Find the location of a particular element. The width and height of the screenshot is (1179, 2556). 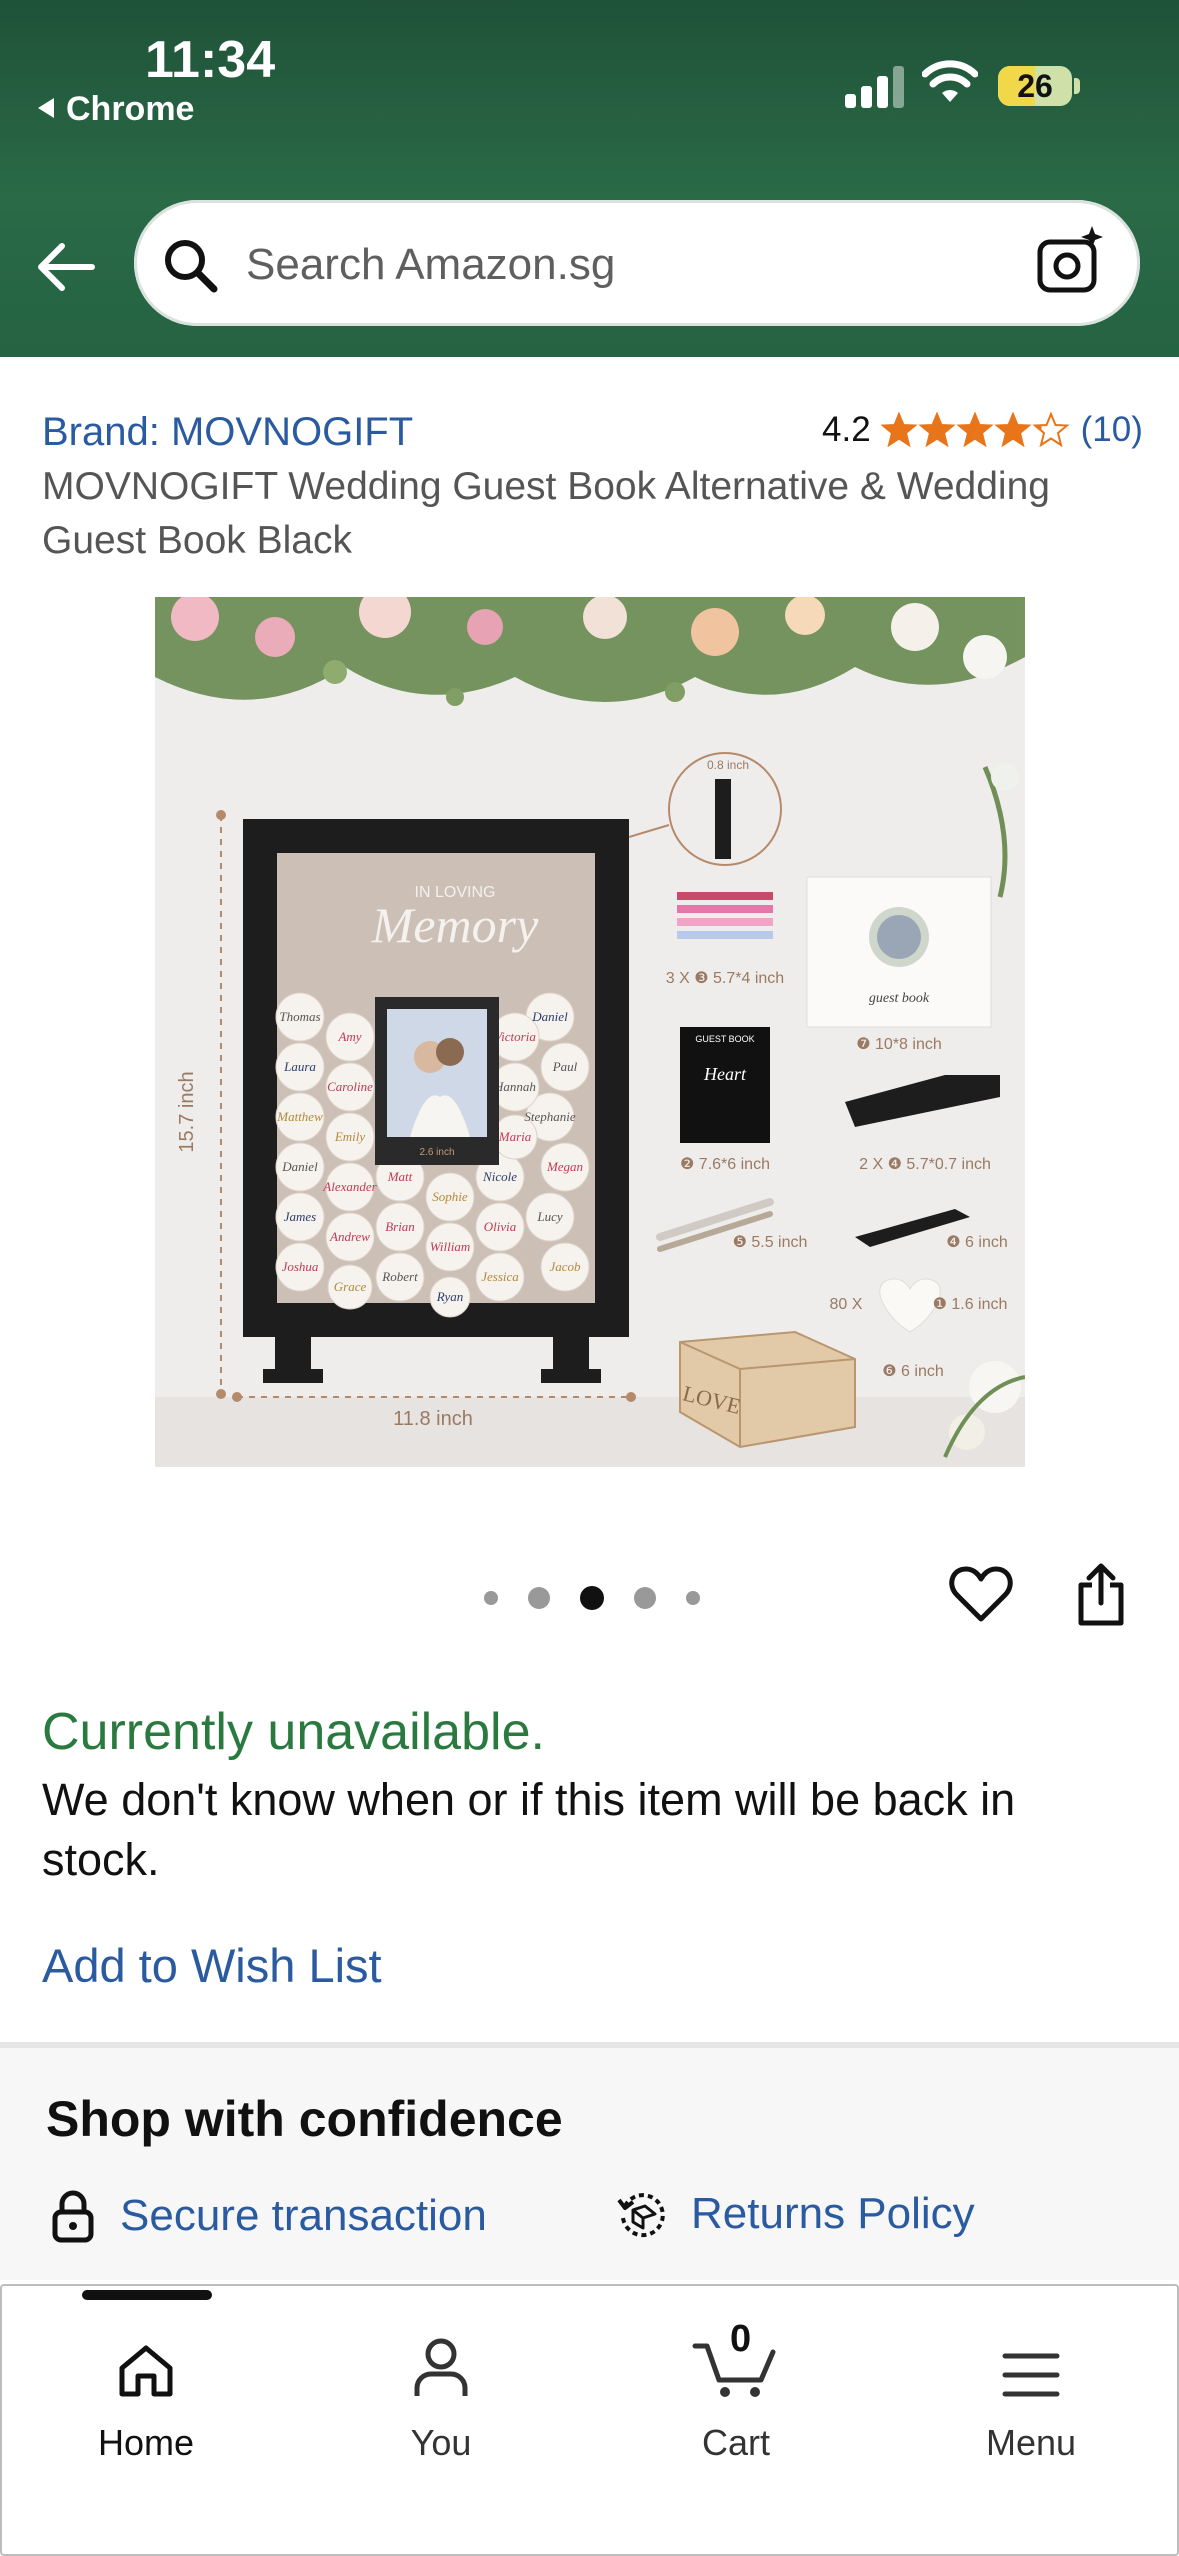

heart-name: Sophie is located at coordinates (450, 1196).